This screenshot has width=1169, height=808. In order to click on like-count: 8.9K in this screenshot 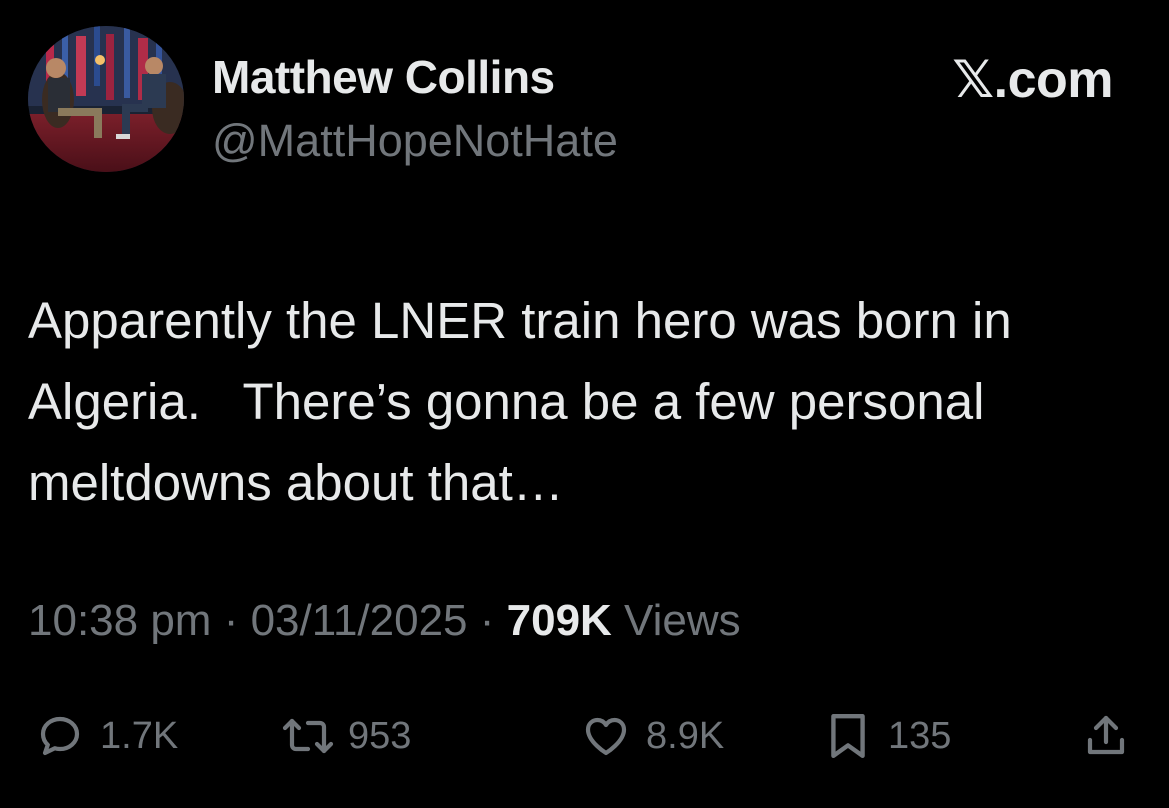, I will do `click(685, 735)`.